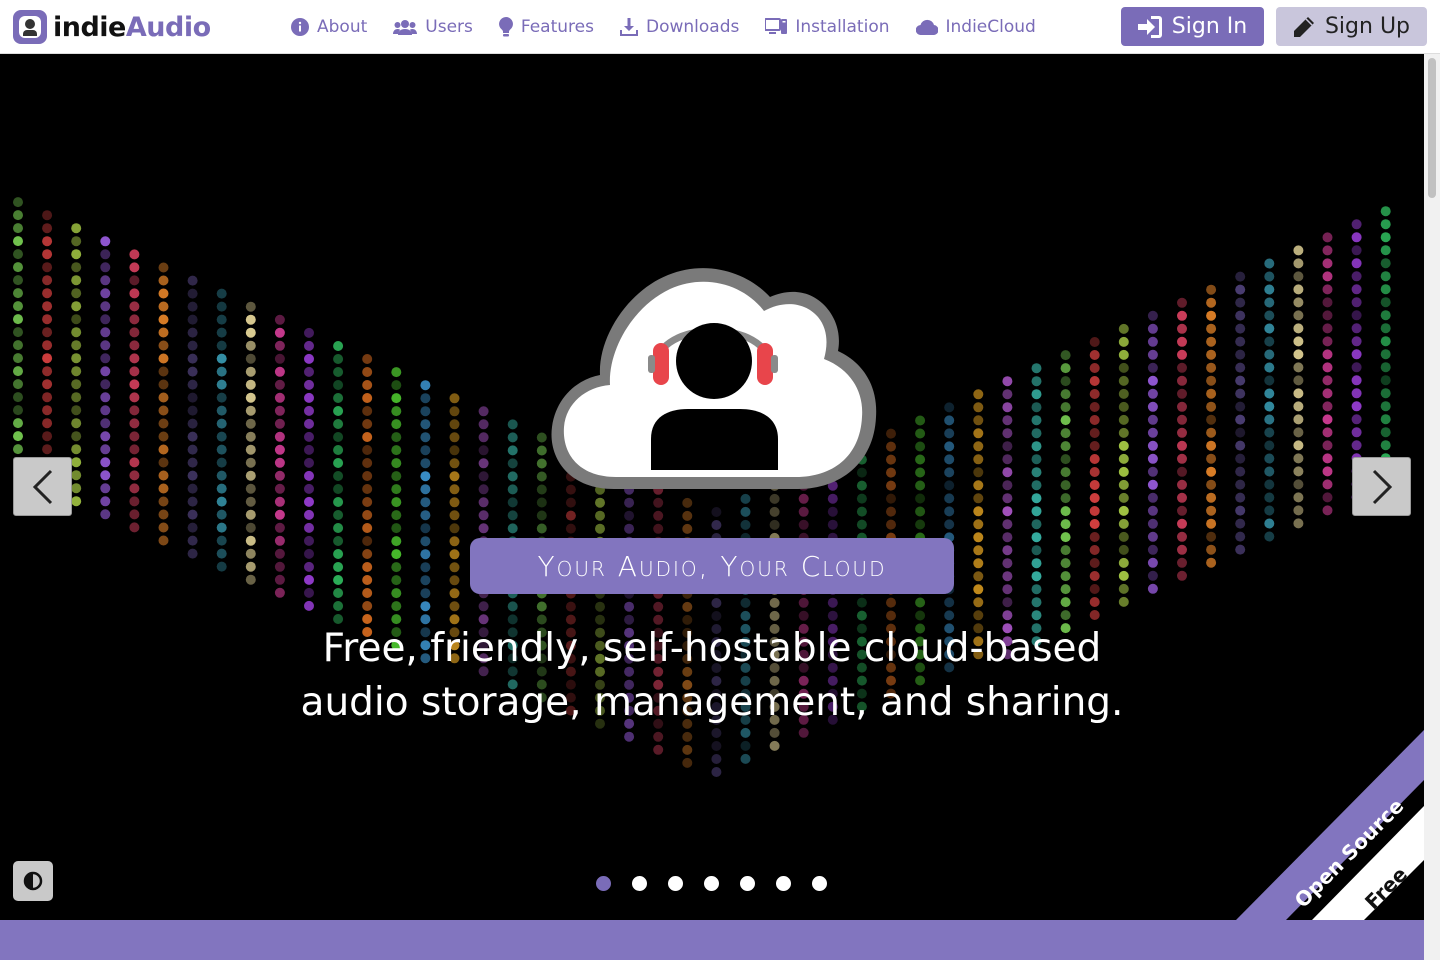  I want to click on nav-item-users: Users, so click(433, 27).